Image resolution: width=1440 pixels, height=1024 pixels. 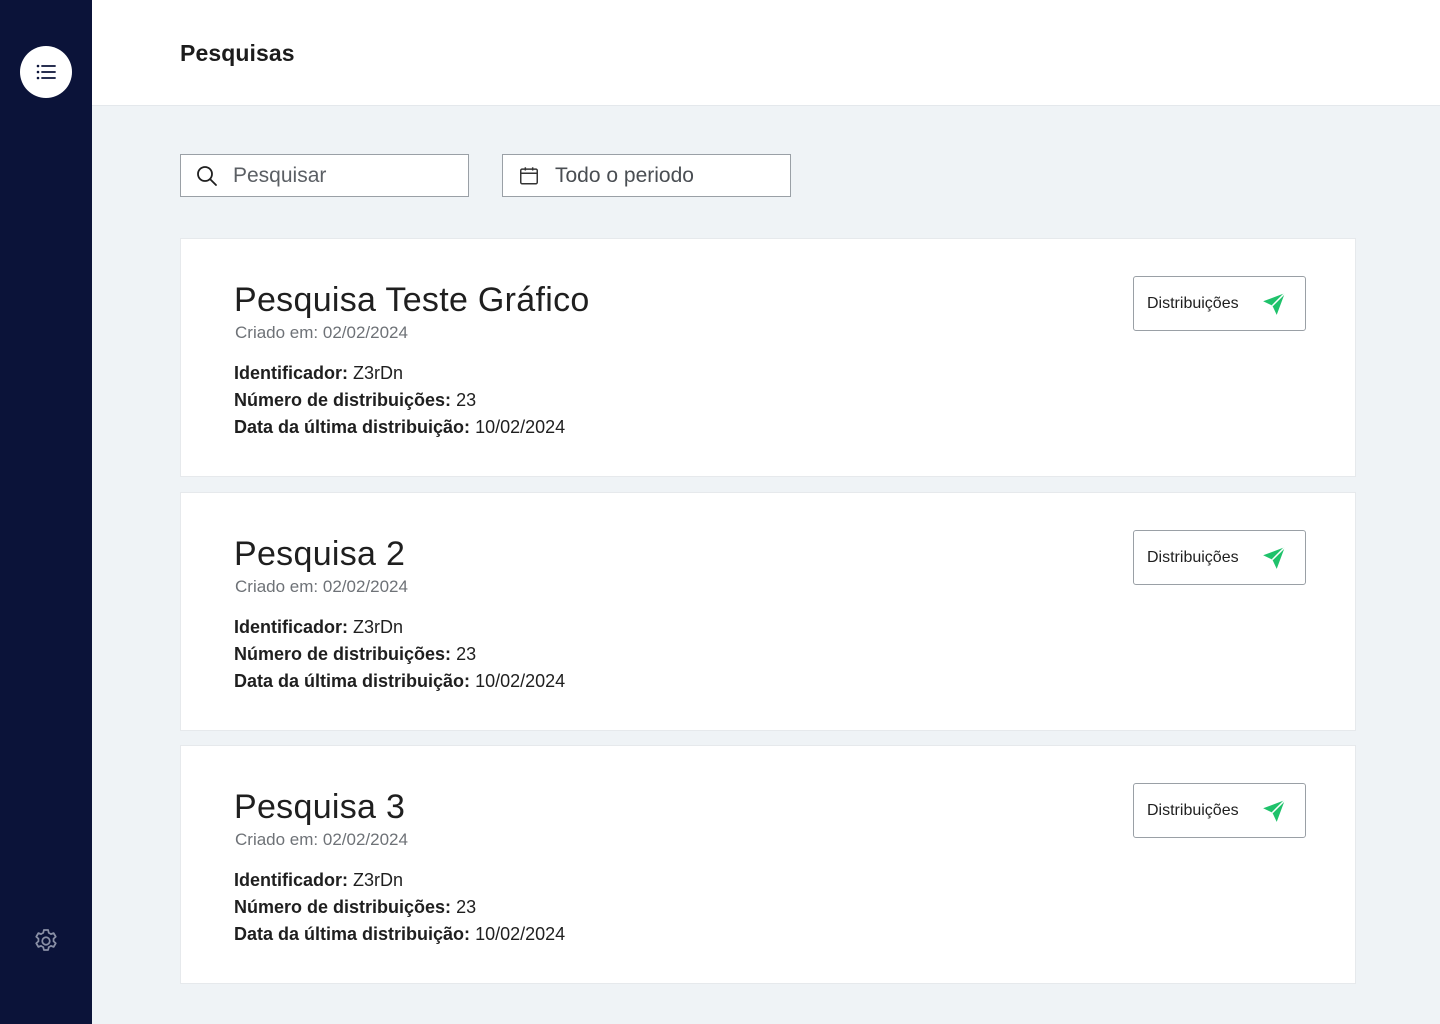 I want to click on settings-button, so click(x=46, y=941).